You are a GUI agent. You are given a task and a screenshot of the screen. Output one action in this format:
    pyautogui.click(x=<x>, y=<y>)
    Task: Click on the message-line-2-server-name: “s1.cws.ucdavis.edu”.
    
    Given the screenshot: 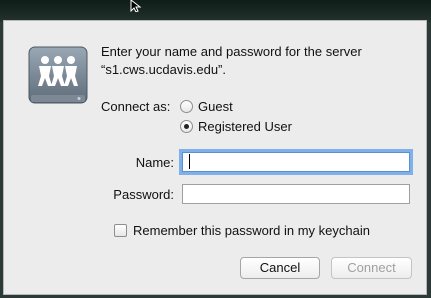 What is the action you would take?
    pyautogui.click(x=163, y=69)
    